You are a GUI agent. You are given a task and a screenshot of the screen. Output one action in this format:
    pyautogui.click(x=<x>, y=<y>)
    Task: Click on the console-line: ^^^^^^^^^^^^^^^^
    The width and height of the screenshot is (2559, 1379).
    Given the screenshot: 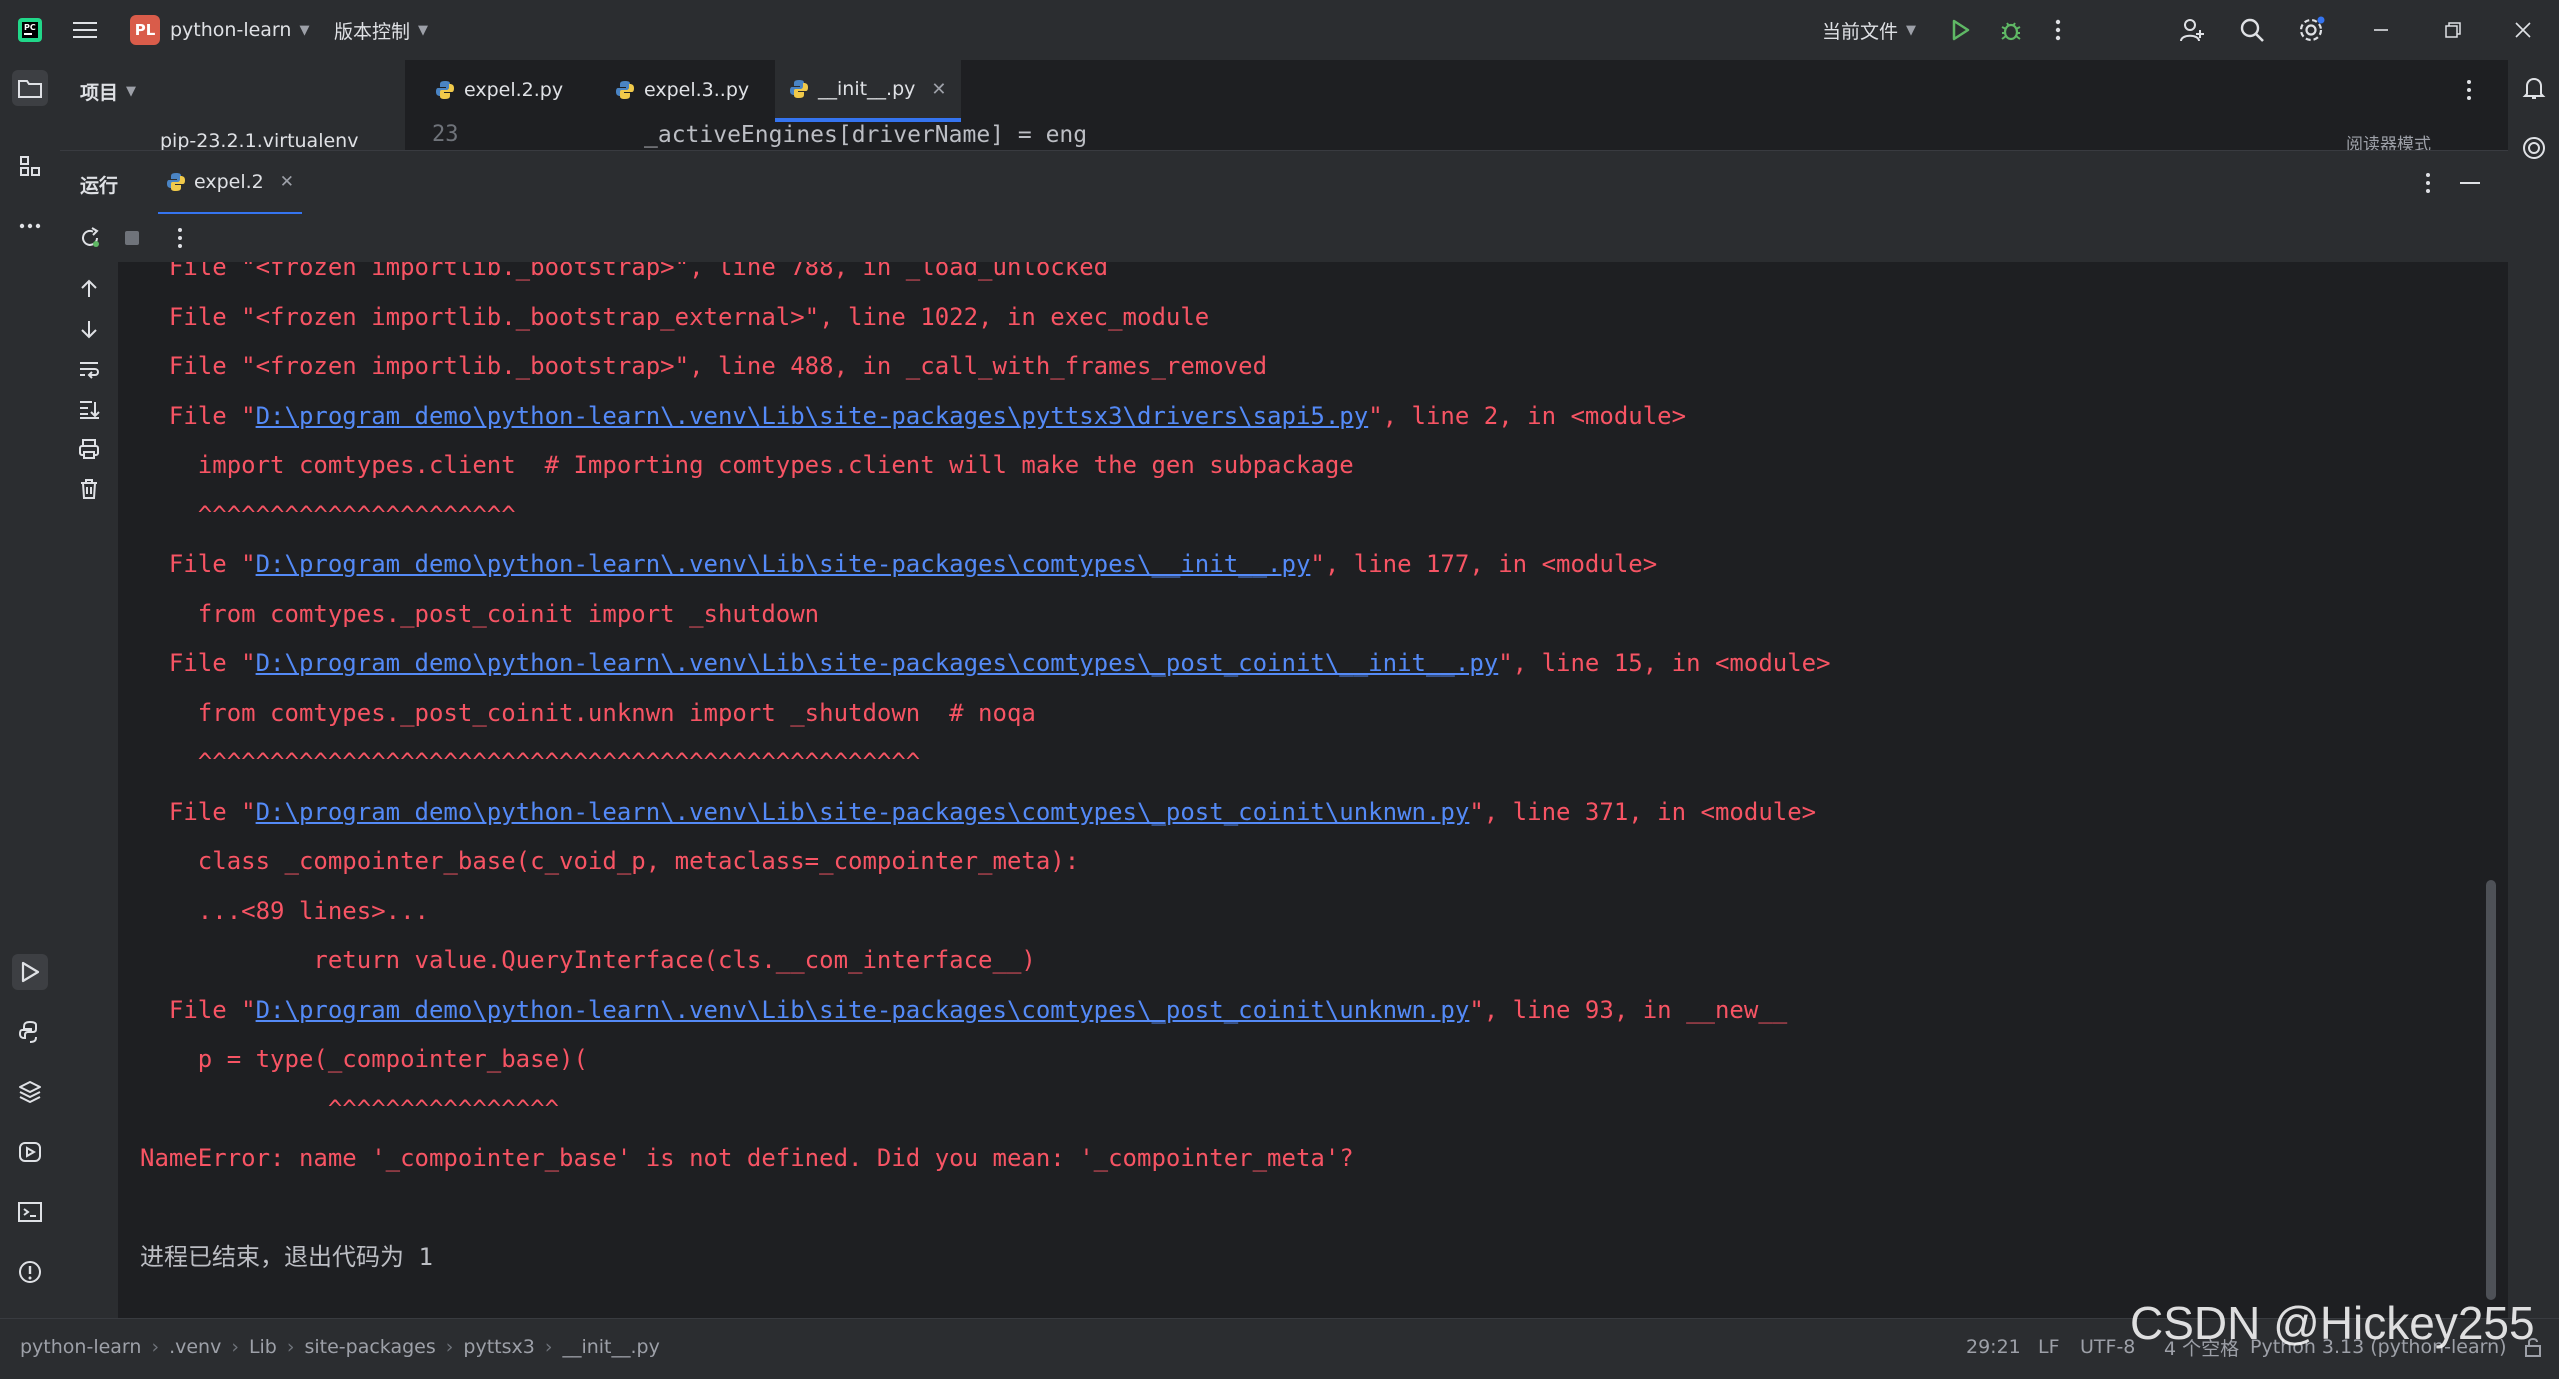 What is the action you would take?
    pyautogui.click(x=350, y=1108)
    